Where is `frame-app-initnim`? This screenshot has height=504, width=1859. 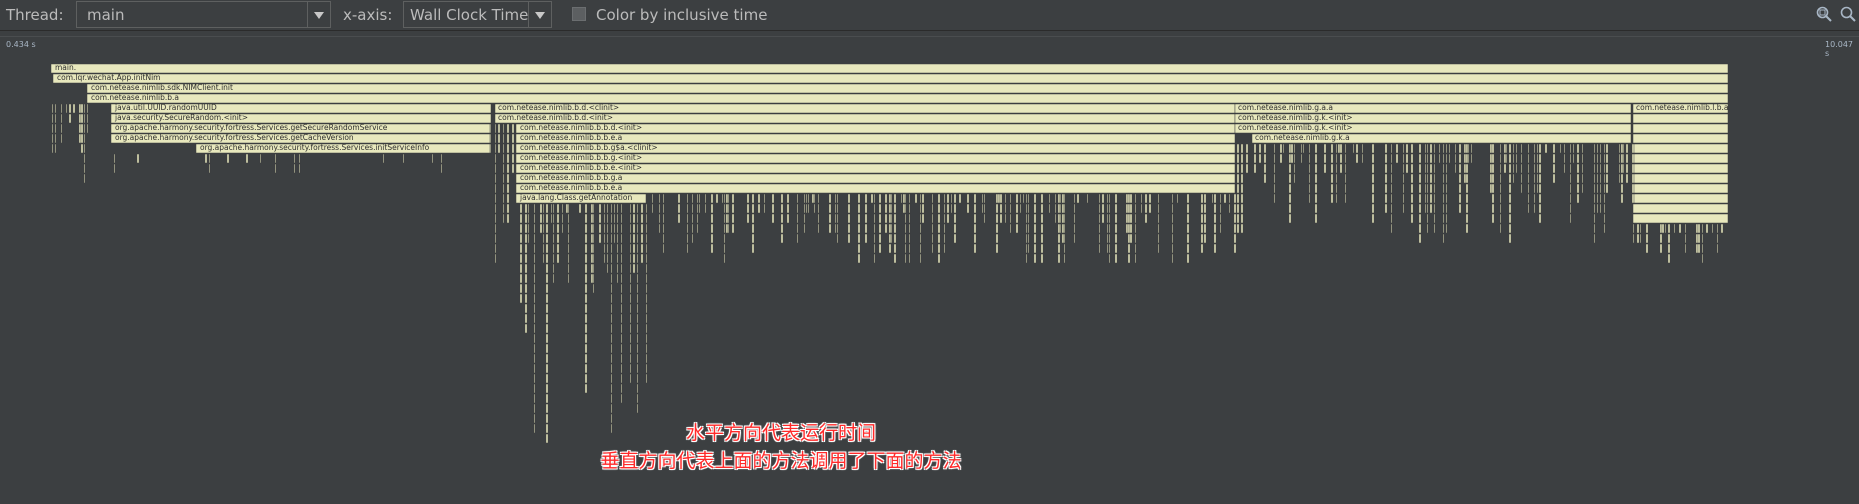
frame-app-initnim is located at coordinates (890, 78).